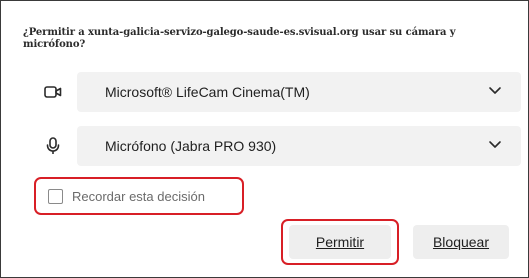  I want to click on microphone-select-value: Micrófono (Jabra PRO 930), so click(191, 146).